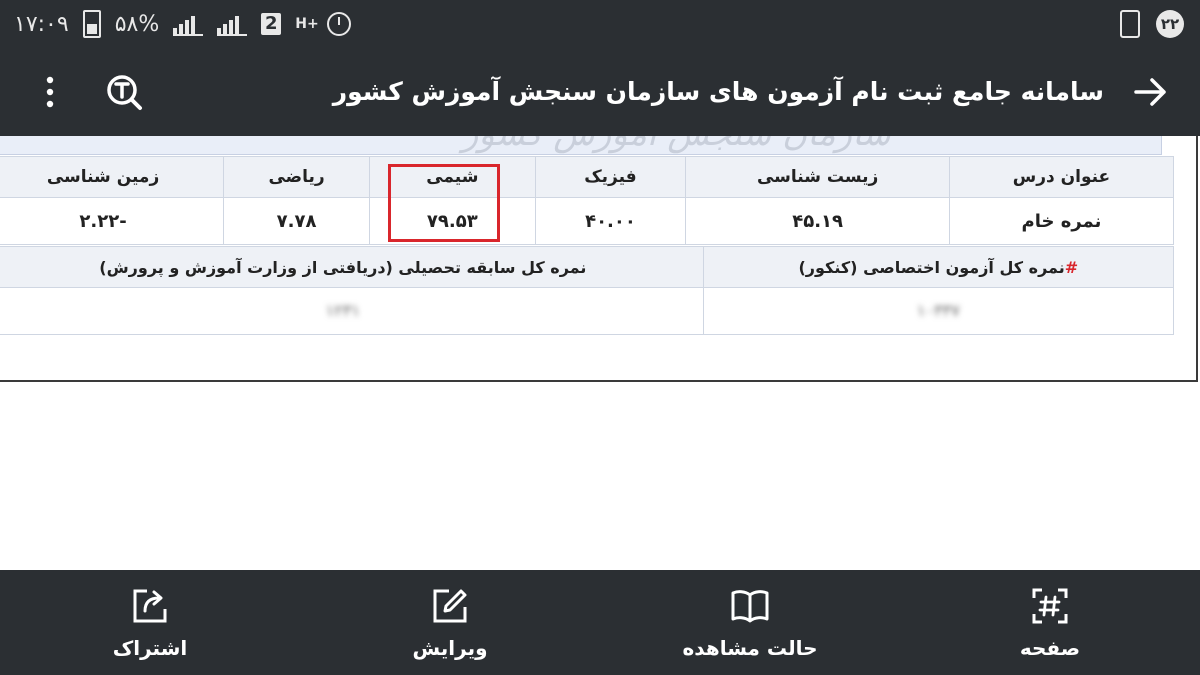  Describe the element at coordinates (150, 624) in the screenshot. I see `share-button: اشتراک` at that location.